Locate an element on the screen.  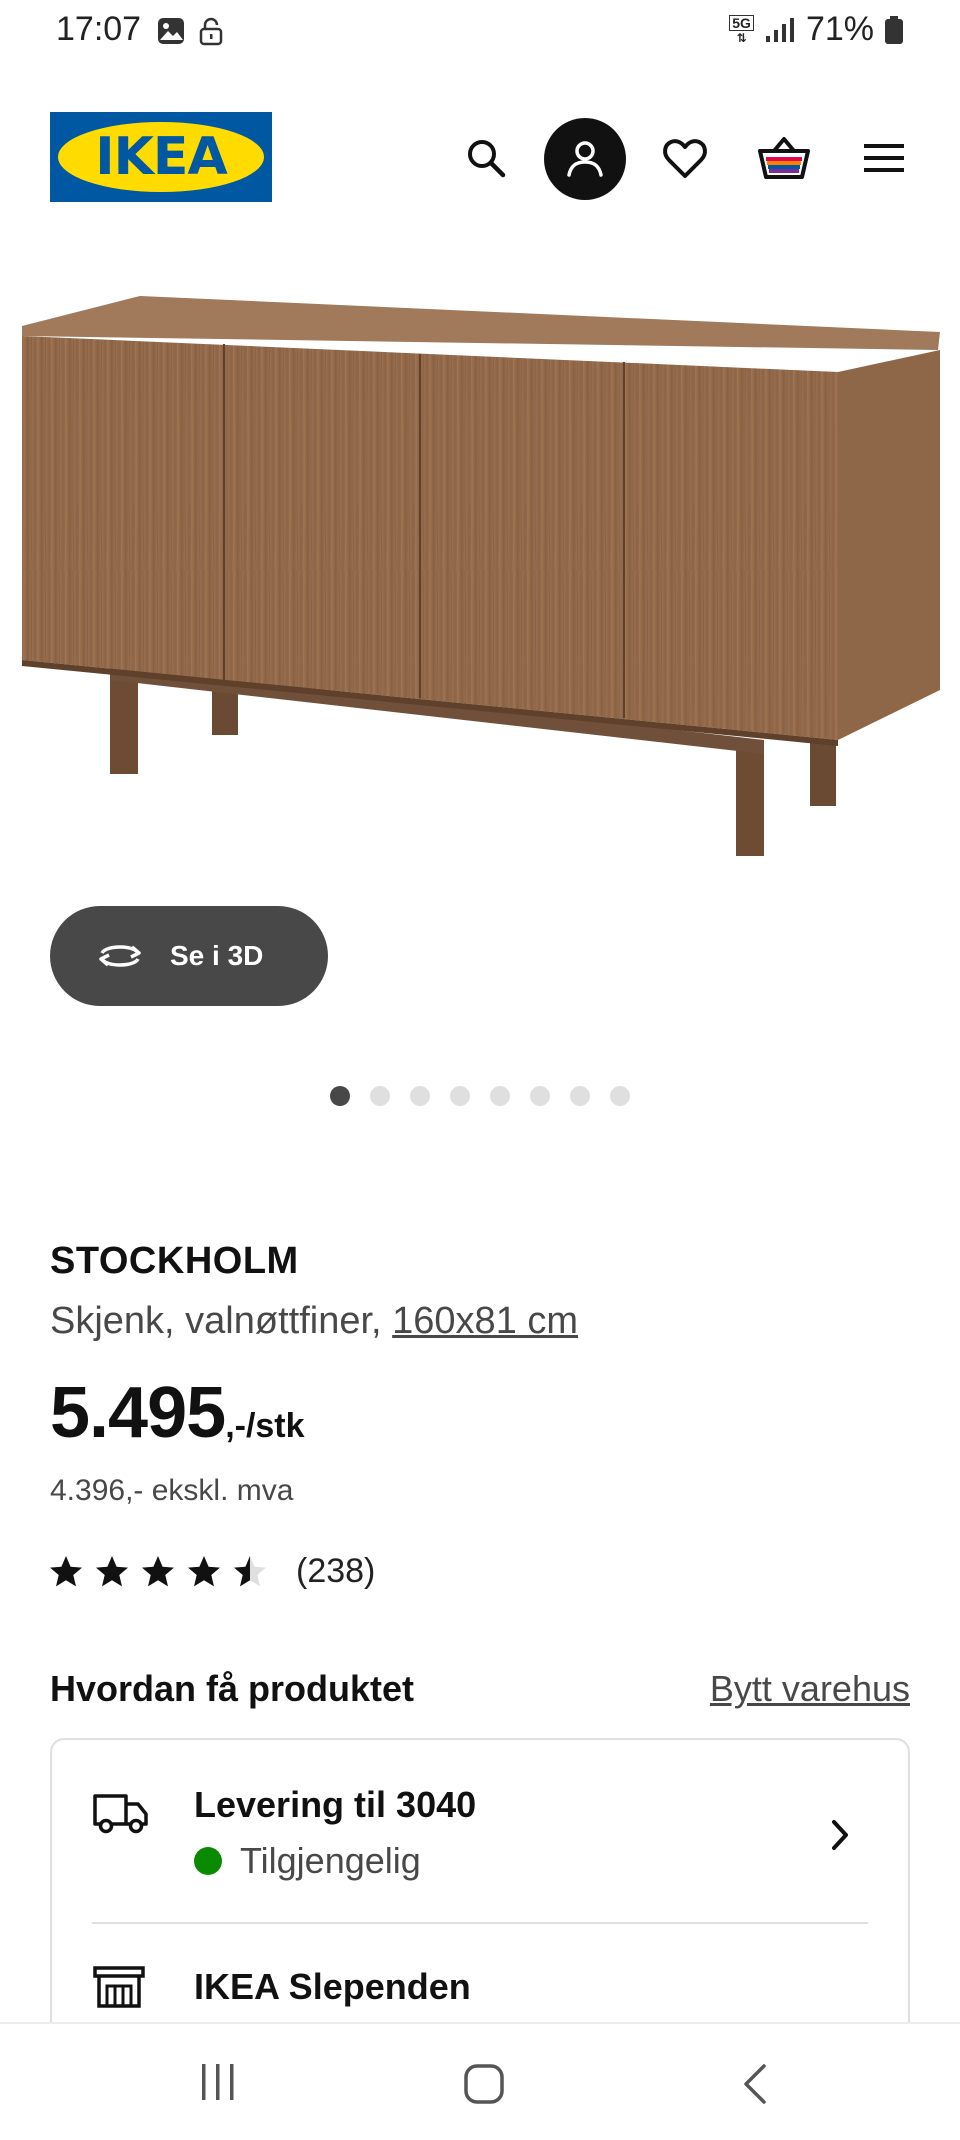
search-icon is located at coordinates (487, 159).